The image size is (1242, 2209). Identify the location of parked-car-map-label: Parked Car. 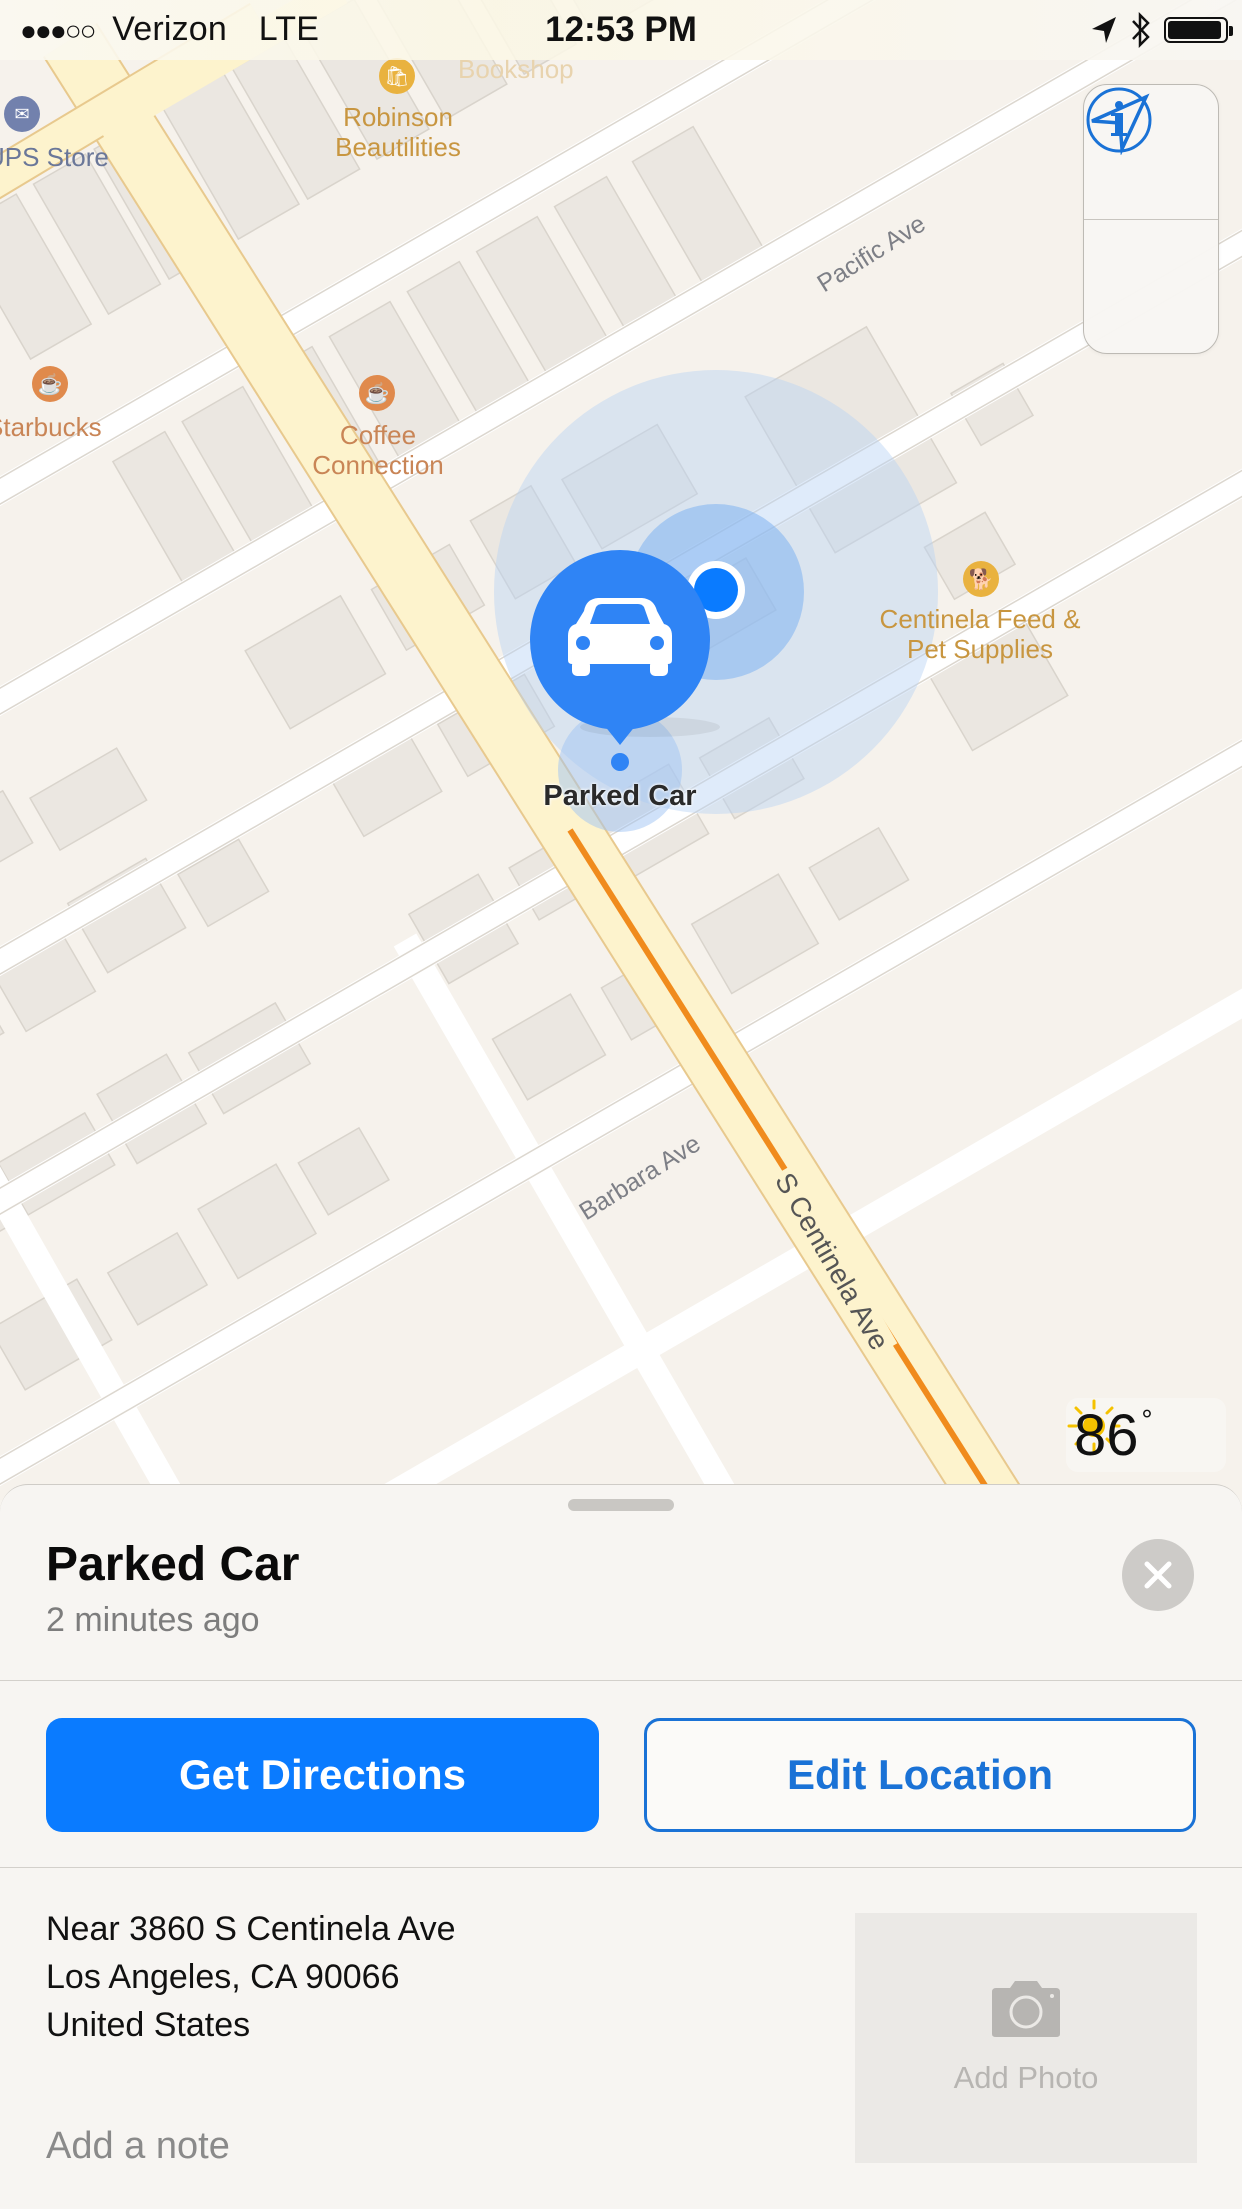
(620, 796).